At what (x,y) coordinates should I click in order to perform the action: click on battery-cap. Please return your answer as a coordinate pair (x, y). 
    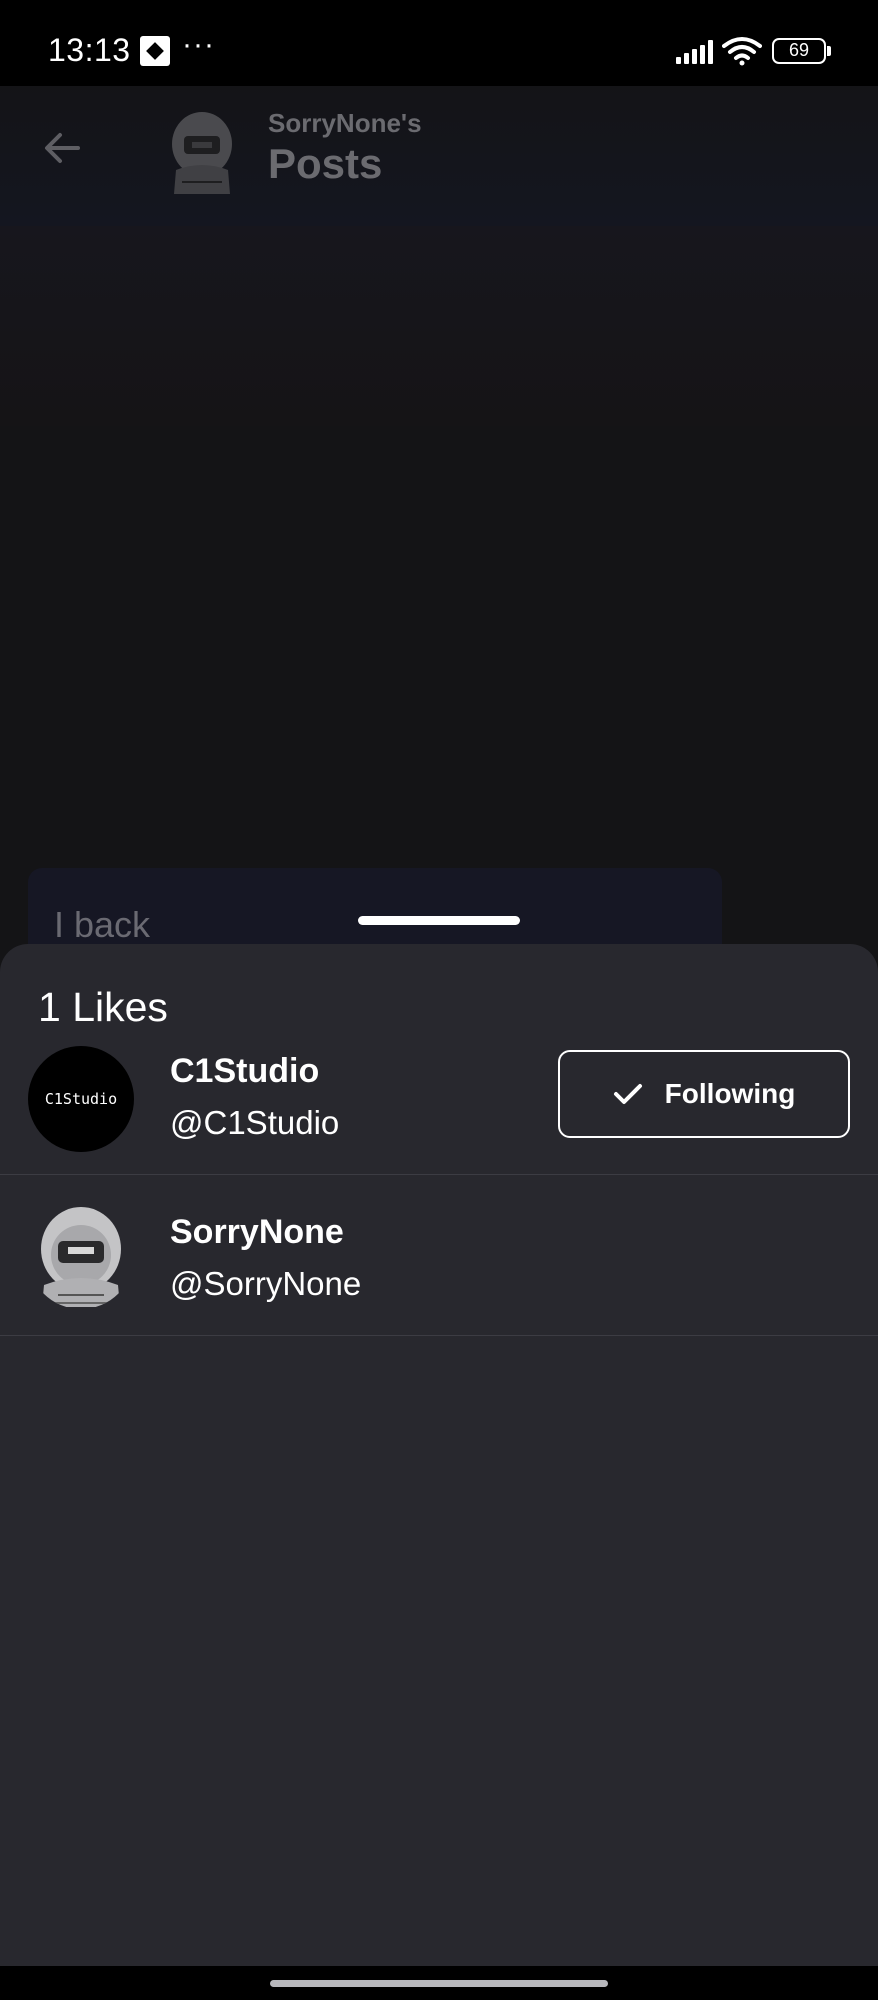
    Looking at the image, I should click on (829, 51).